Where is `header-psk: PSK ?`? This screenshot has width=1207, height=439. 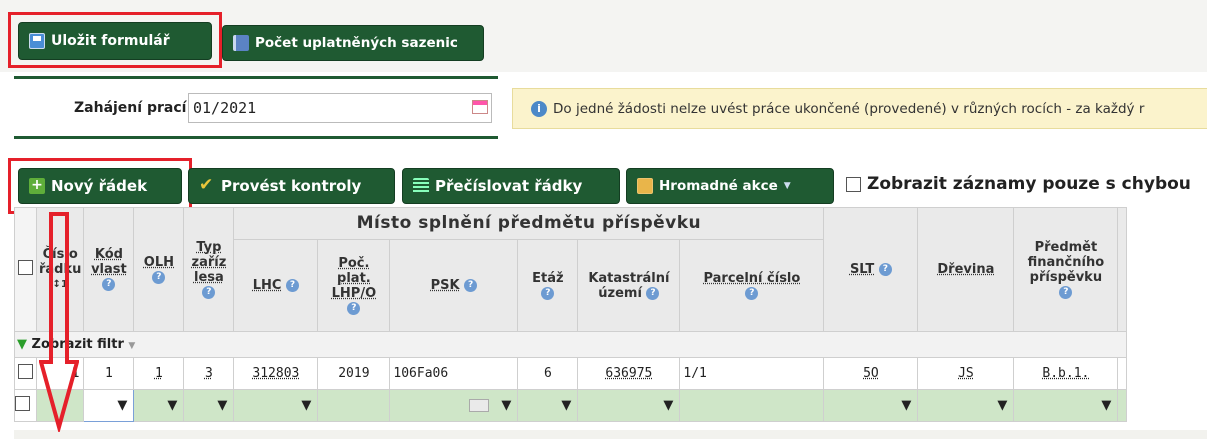
header-psk: PSK ? is located at coordinates (454, 285).